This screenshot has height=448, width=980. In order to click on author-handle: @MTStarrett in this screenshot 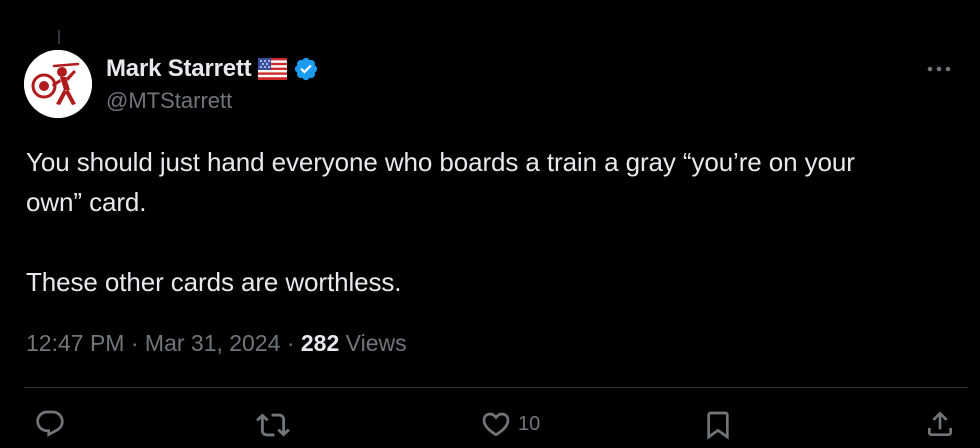, I will do `click(169, 101)`.